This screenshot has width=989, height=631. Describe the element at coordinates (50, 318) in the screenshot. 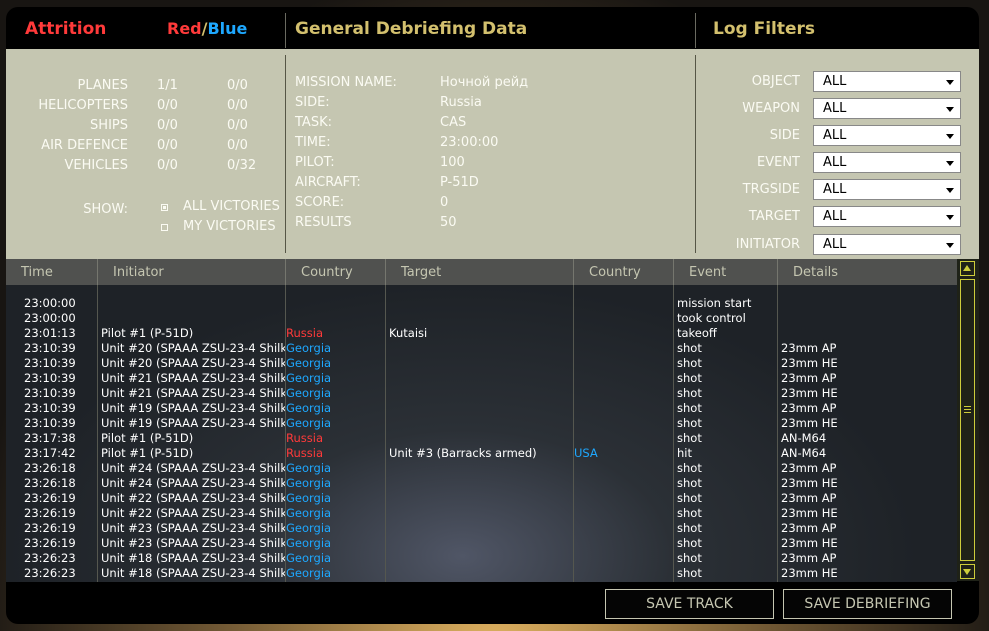

I see `cell-time: 23:00:00` at that location.